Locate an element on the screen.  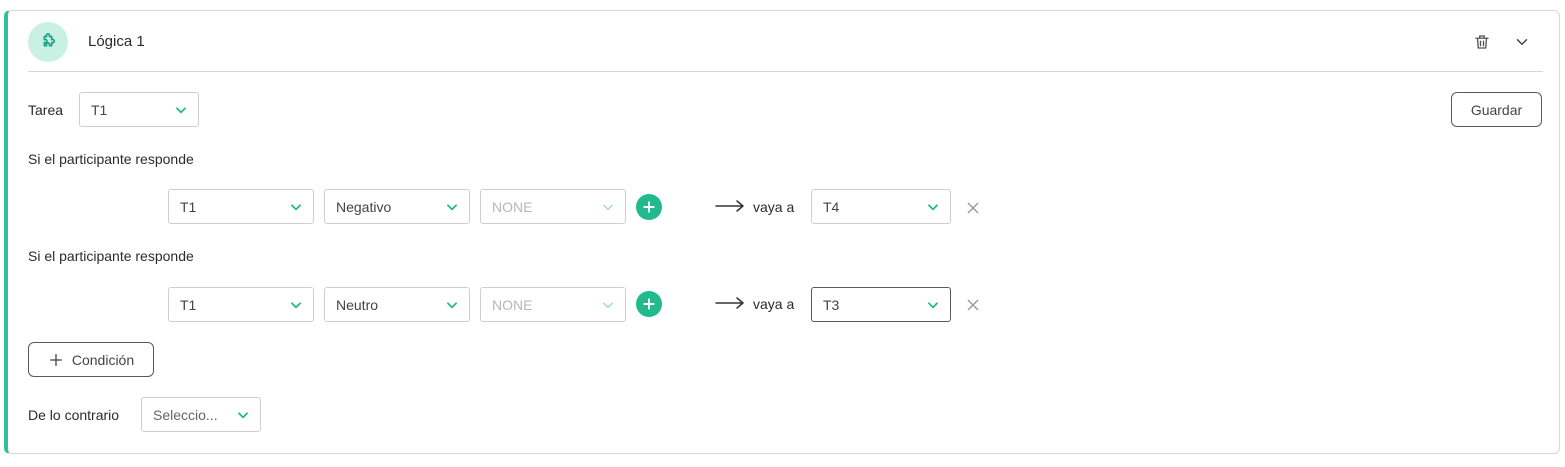
add-condition-label: Condición is located at coordinates (103, 359).